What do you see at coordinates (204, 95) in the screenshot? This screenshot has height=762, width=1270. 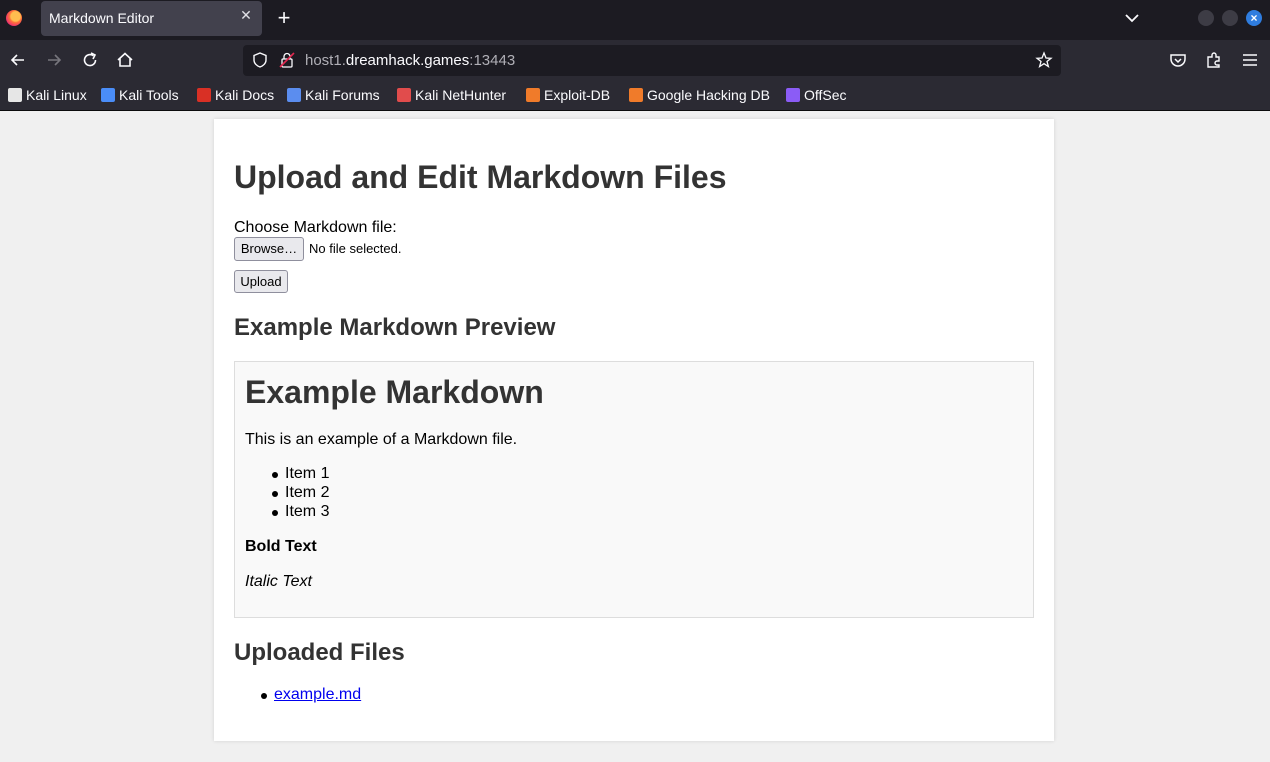 I see `kali-docs-icon` at bounding box center [204, 95].